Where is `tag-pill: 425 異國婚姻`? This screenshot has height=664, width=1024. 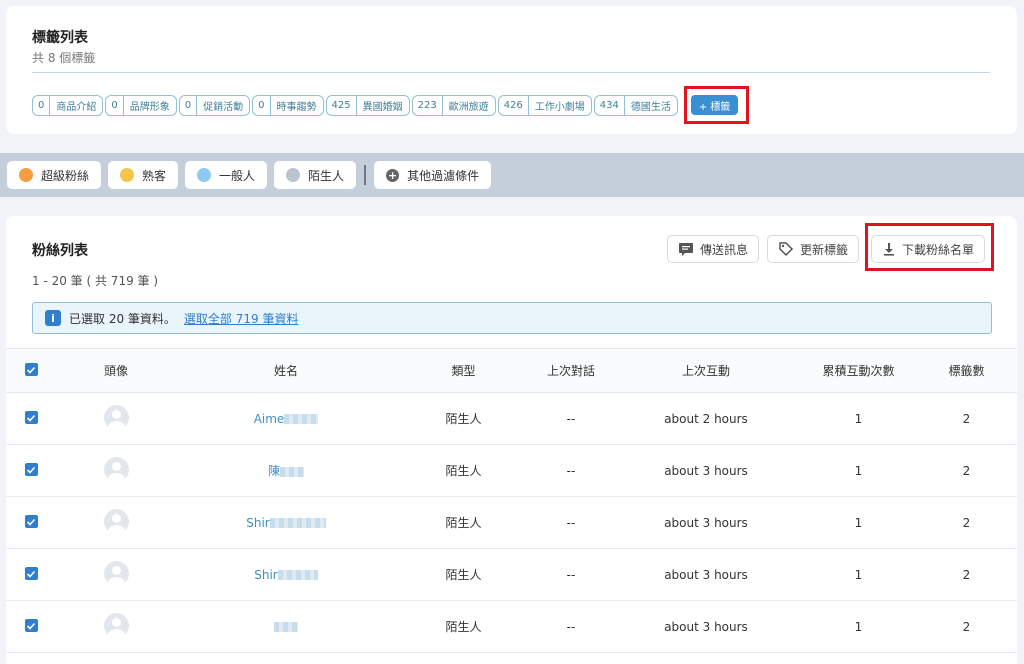
tag-pill: 425 異國婚姻 is located at coordinates (367, 105).